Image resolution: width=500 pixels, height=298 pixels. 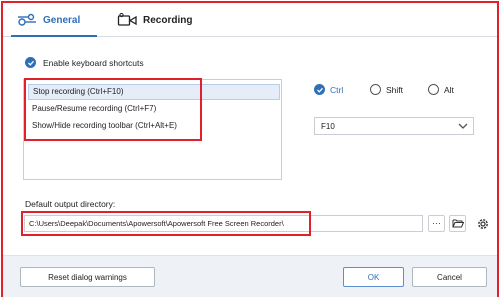 I want to click on sliders-icon, so click(x=27, y=20).